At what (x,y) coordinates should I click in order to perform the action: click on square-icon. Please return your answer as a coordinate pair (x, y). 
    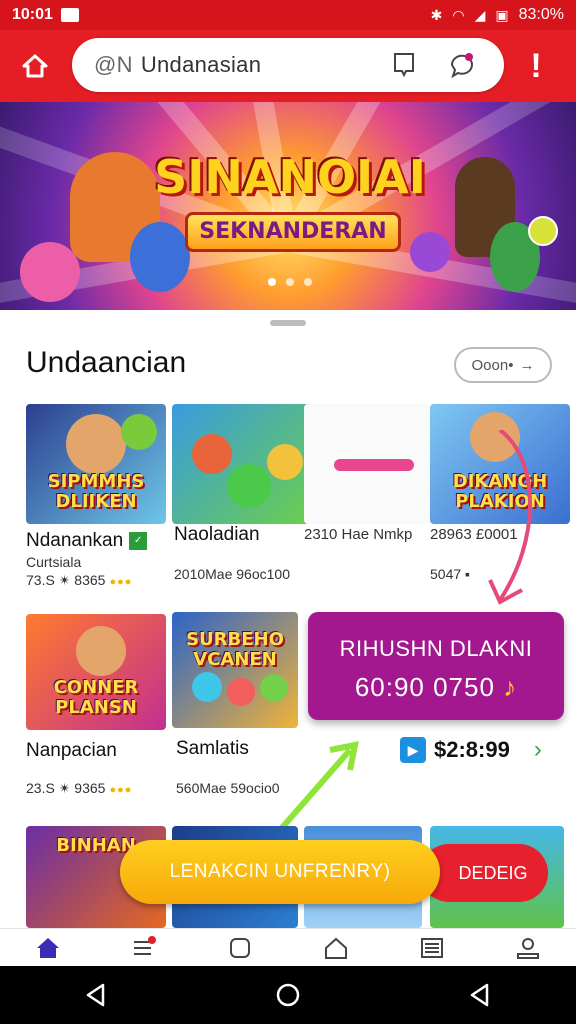
    Looking at the image, I should click on (240, 947).